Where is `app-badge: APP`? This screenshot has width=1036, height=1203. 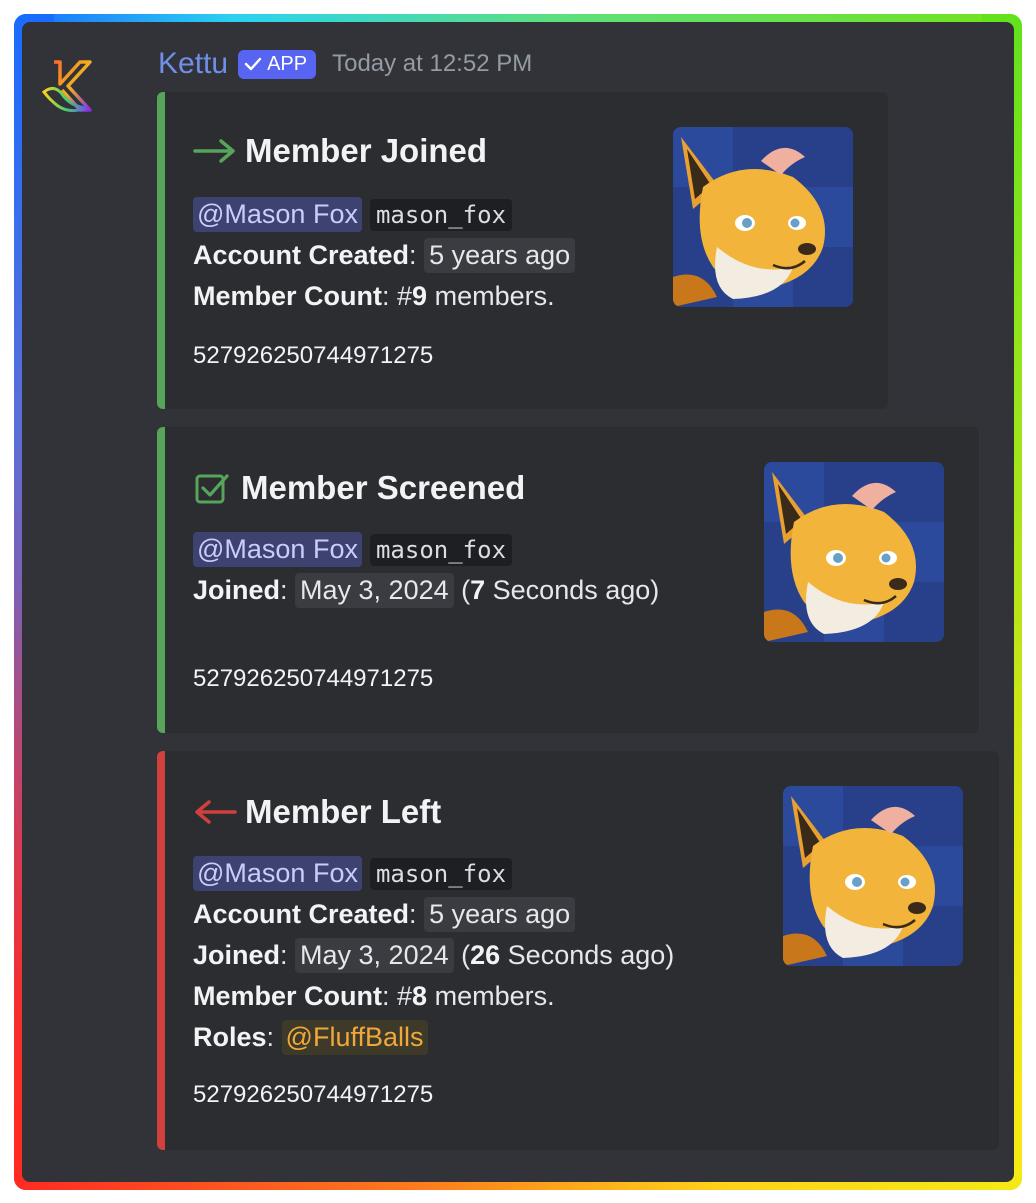
app-badge: APP is located at coordinates (277, 64).